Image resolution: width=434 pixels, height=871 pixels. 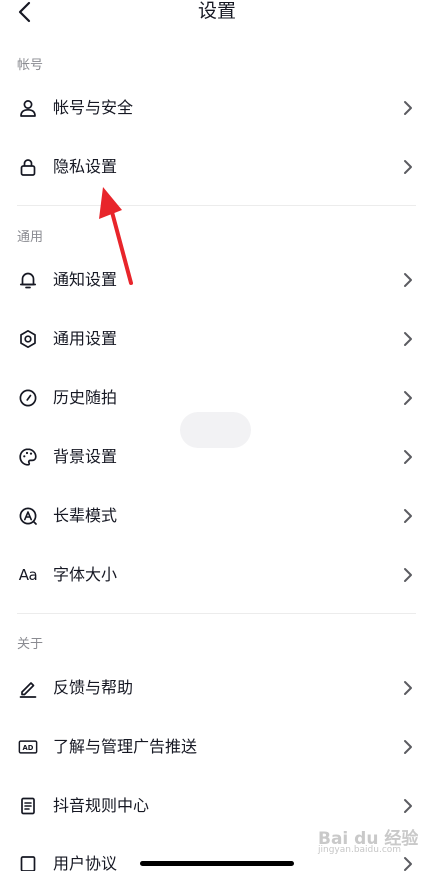 I want to click on menu-item-feedback-help: 反馈与帮助, so click(x=217, y=688).